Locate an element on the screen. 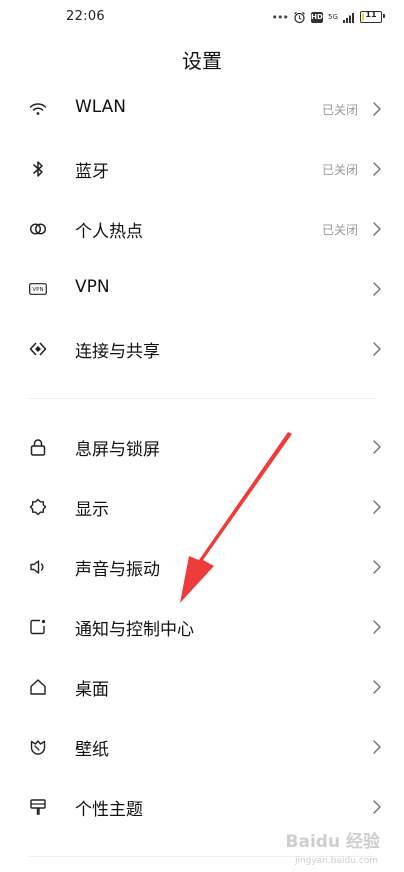 The image size is (404, 872). signal-icon is located at coordinates (349, 17).